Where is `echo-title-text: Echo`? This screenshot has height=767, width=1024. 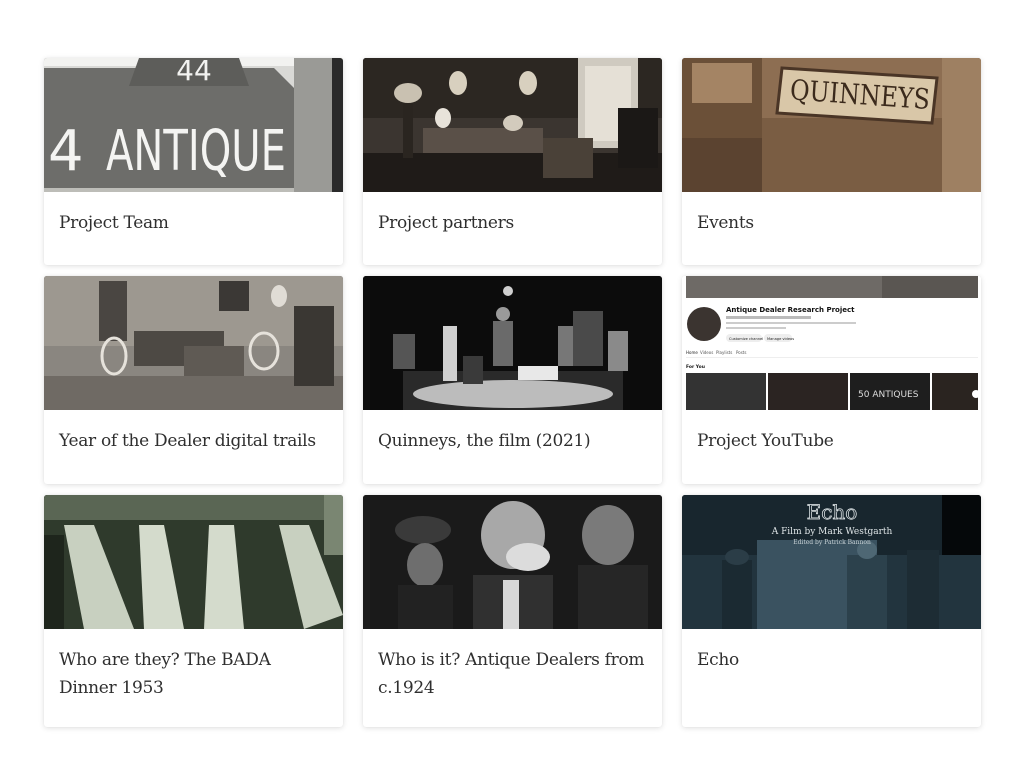 echo-title-text: Echo is located at coordinates (832, 512).